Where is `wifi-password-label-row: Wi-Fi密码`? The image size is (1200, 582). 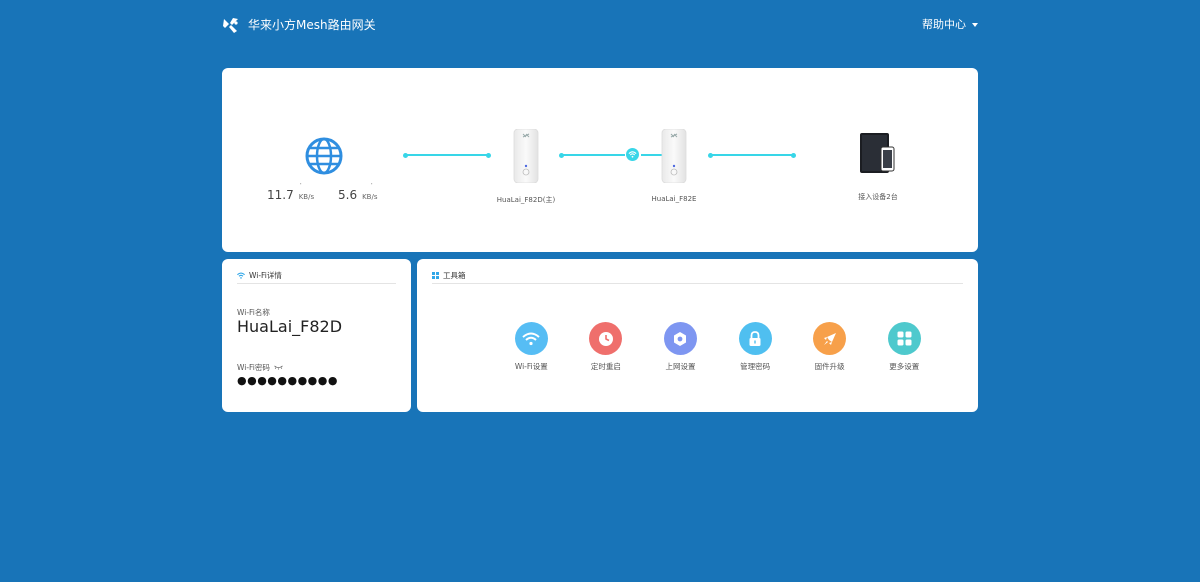 wifi-password-label-row: Wi-Fi密码 is located at coordinates (260, 367).